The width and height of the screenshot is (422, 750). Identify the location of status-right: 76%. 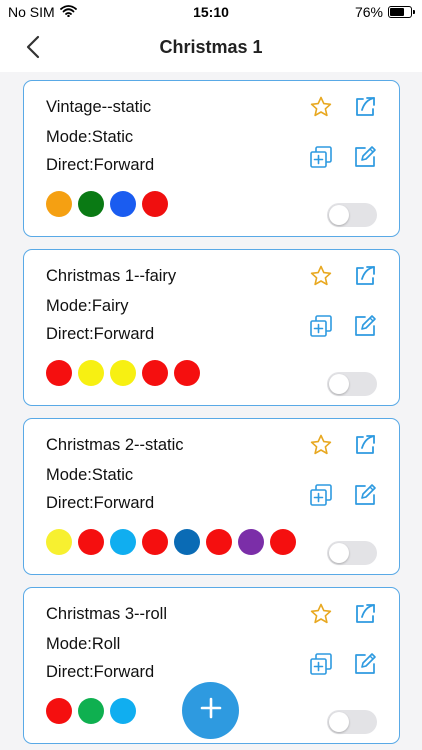
(384, 12).